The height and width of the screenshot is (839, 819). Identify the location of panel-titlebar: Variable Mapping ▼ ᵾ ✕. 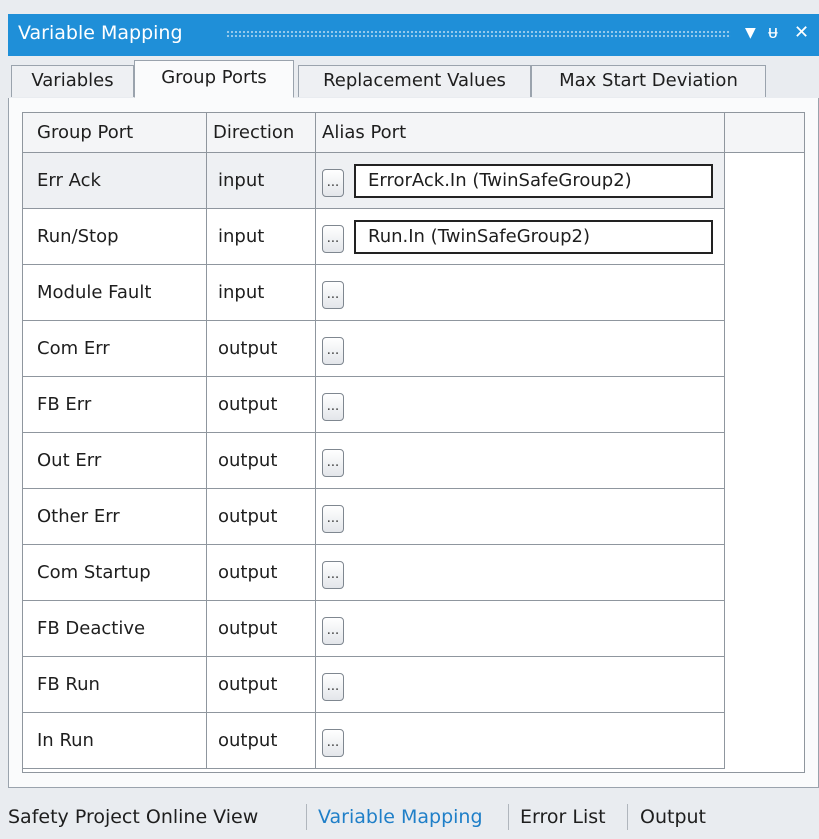
(413, 35).